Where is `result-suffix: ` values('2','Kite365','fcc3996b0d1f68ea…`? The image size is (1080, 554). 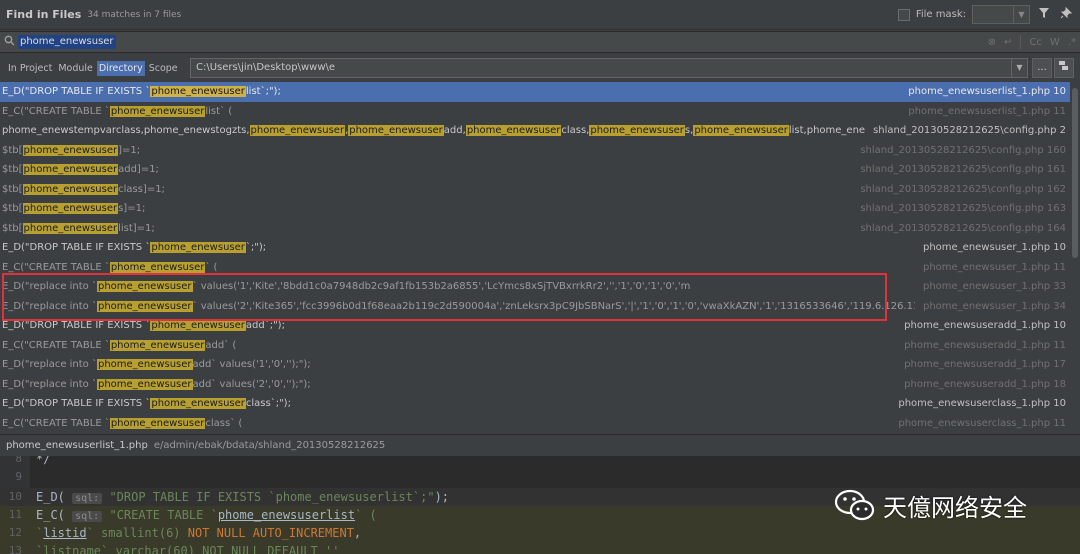 result-suffix: ` values('2','Kite365','fcc3996b0d1f68ea… is located at coordinates (553, 306).